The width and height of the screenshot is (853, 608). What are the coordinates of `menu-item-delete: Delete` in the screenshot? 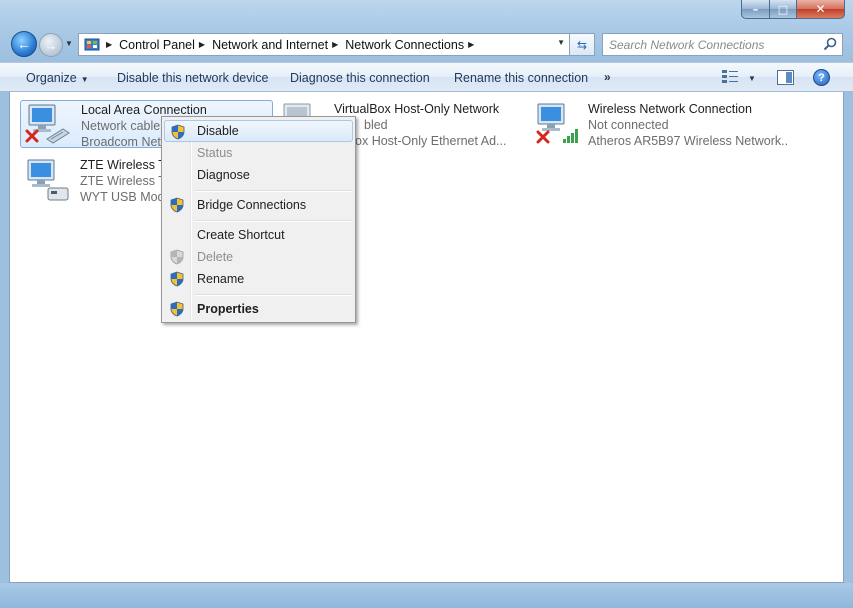 It's located at (258, 257).